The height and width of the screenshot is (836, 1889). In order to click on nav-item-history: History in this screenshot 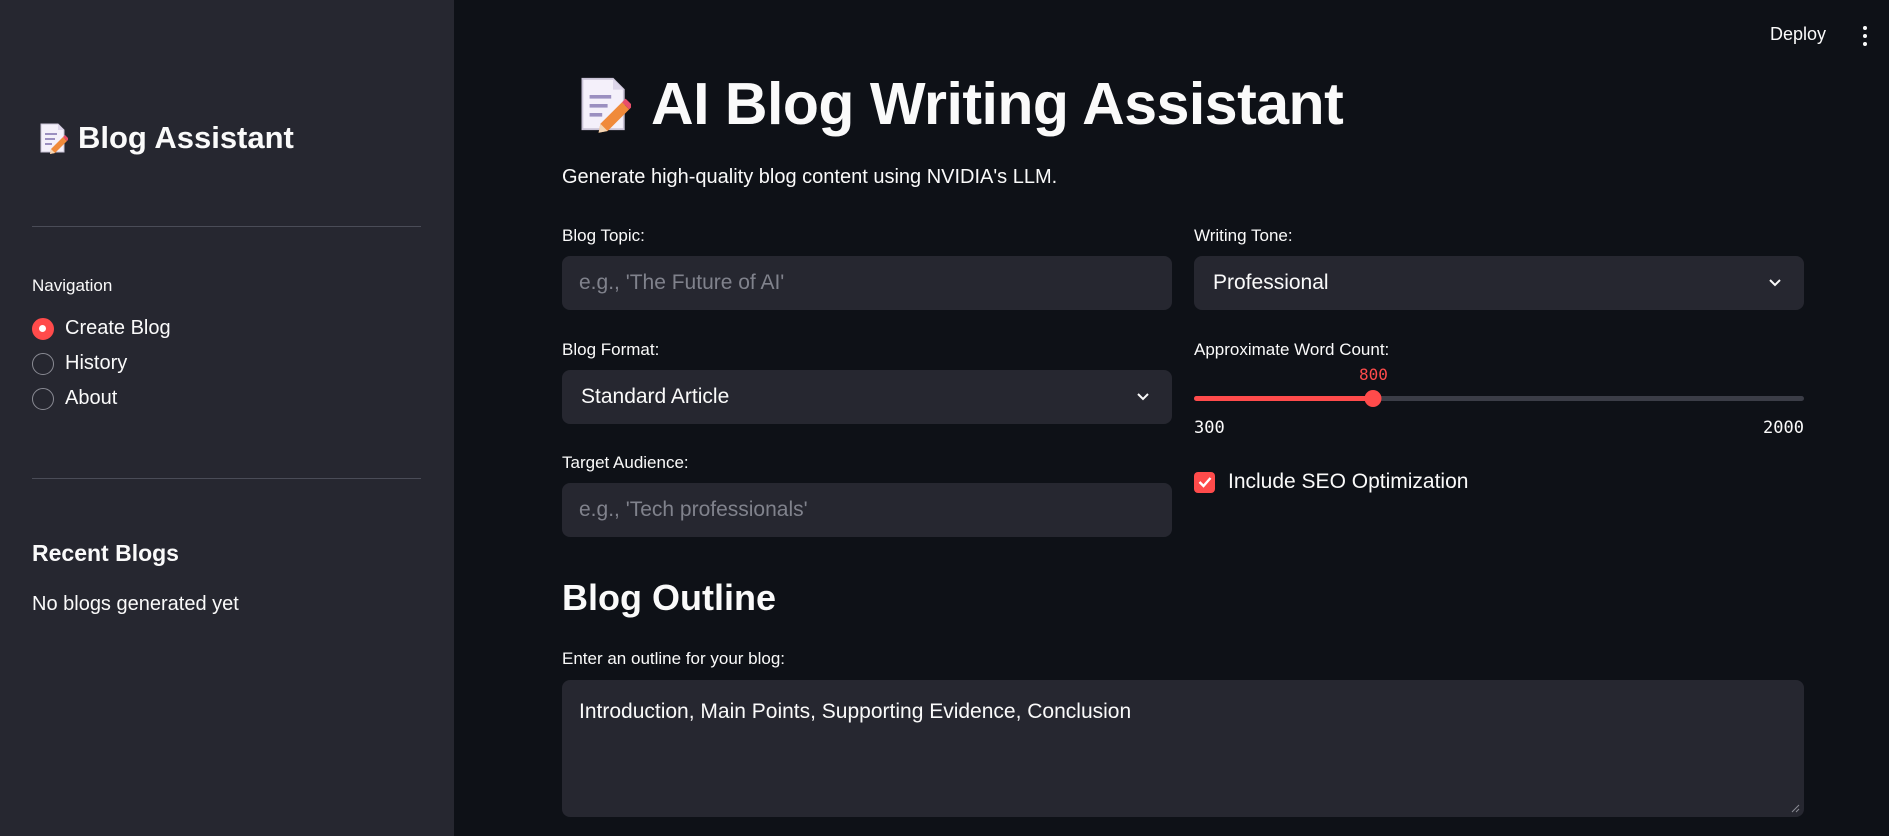, I will do `click(101, 363)`.